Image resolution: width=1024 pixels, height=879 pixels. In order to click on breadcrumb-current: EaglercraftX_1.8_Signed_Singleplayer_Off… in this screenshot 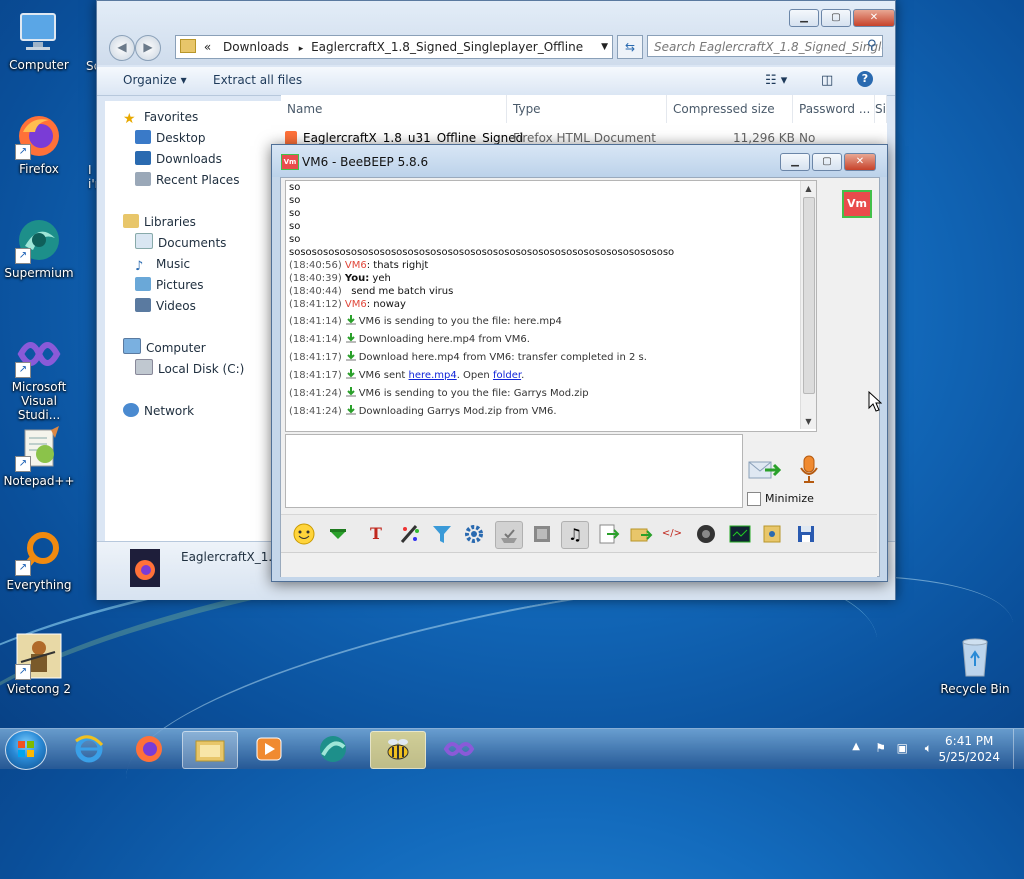, I will do `click(447, 47)`.